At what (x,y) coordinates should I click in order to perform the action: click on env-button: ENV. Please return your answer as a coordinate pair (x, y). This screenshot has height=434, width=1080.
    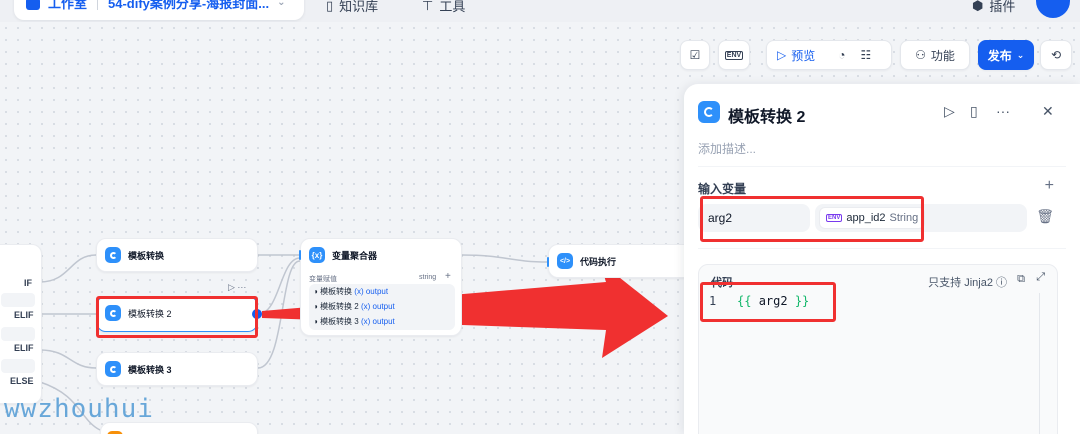
    Looking at the image, I should click on (734, 55).